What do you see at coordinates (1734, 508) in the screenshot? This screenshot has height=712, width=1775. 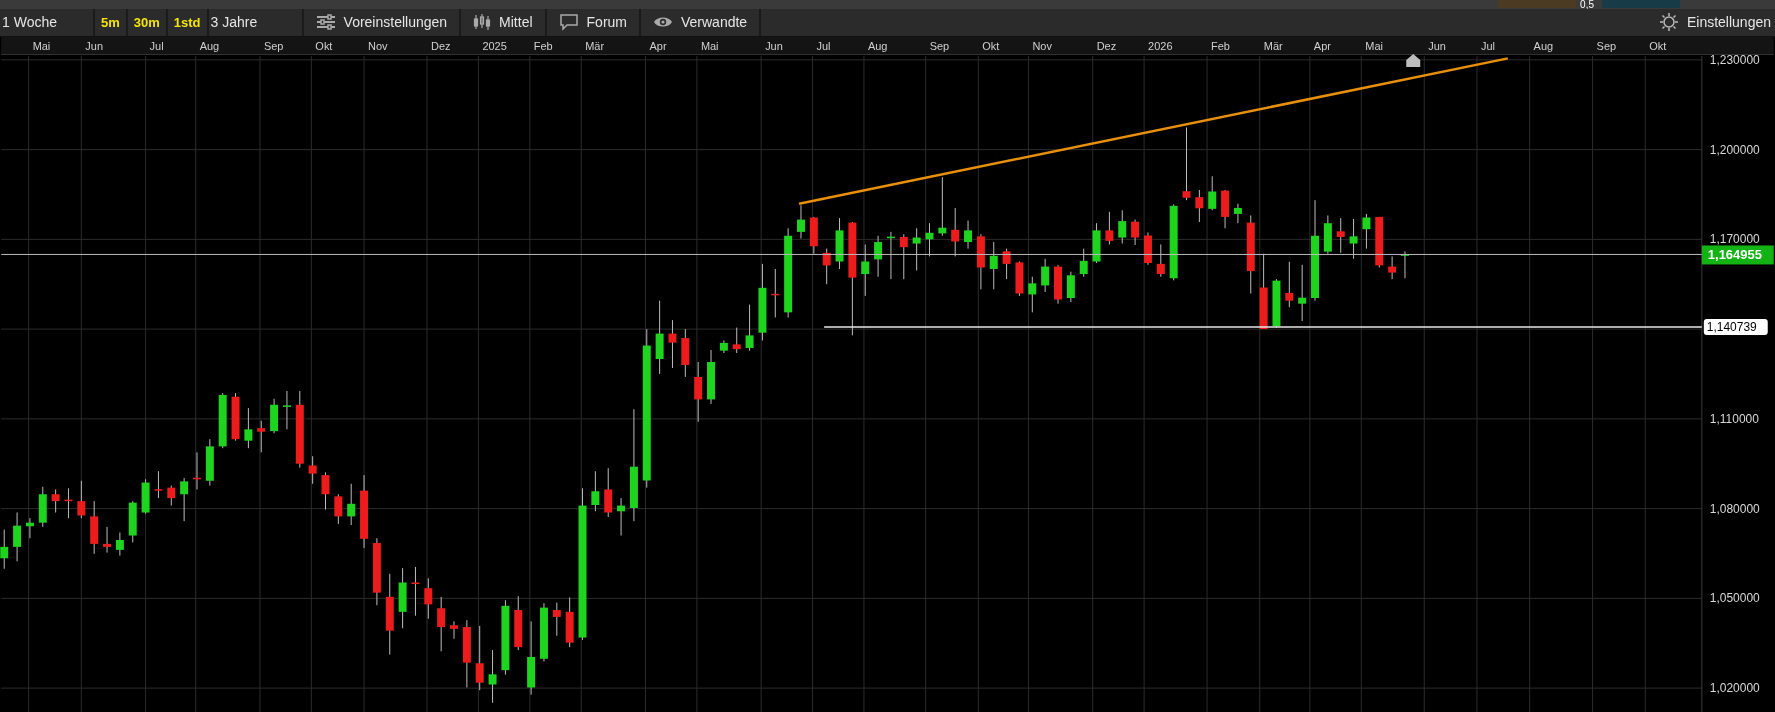 I see `axis-label: 1,080000` at bounding box center [1734, 508].